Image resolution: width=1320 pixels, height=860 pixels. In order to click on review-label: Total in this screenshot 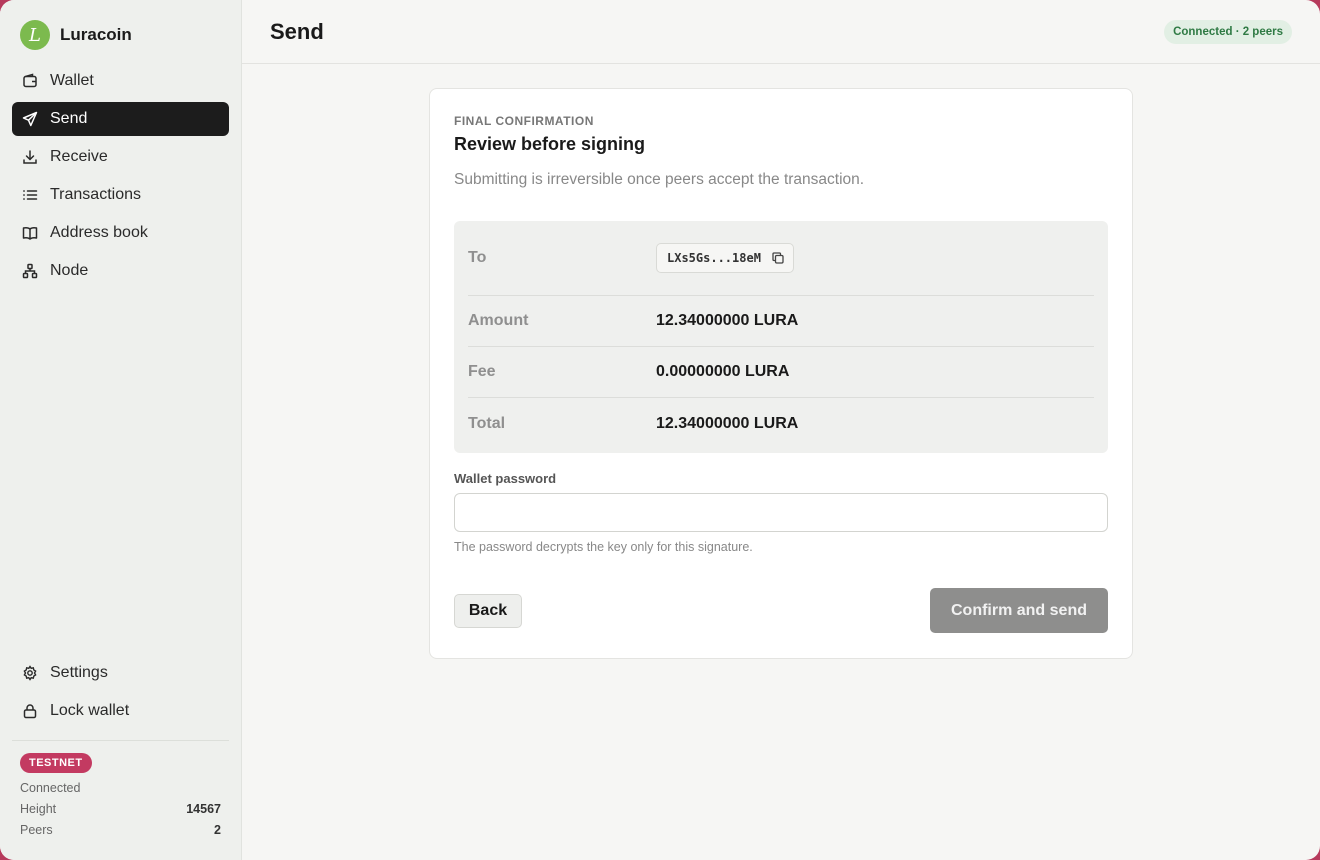, I will do `click(487, 423)`.